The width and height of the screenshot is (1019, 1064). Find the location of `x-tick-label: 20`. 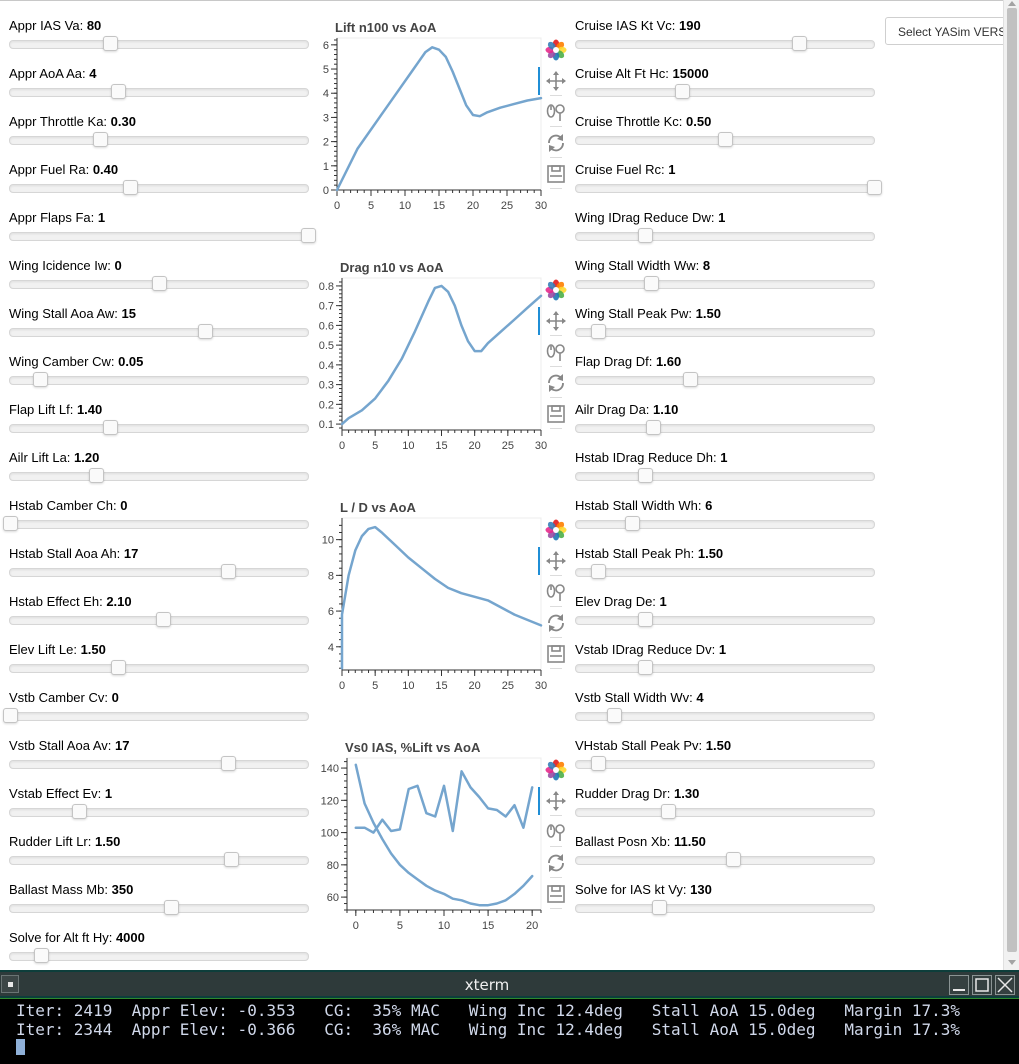

x-tick-label: 20 is located at coordinates (532, 926).